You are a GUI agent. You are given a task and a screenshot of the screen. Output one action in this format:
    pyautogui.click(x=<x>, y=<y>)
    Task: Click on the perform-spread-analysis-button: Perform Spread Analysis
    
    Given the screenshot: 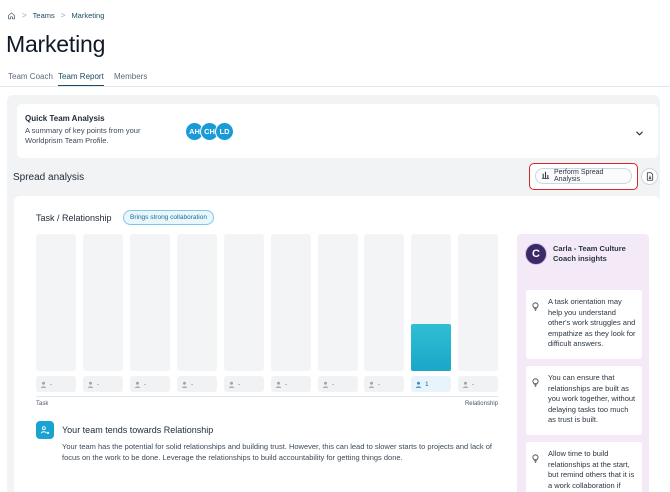 What is the action you would take?
    pyautogui.click(x=583, y=176)
    